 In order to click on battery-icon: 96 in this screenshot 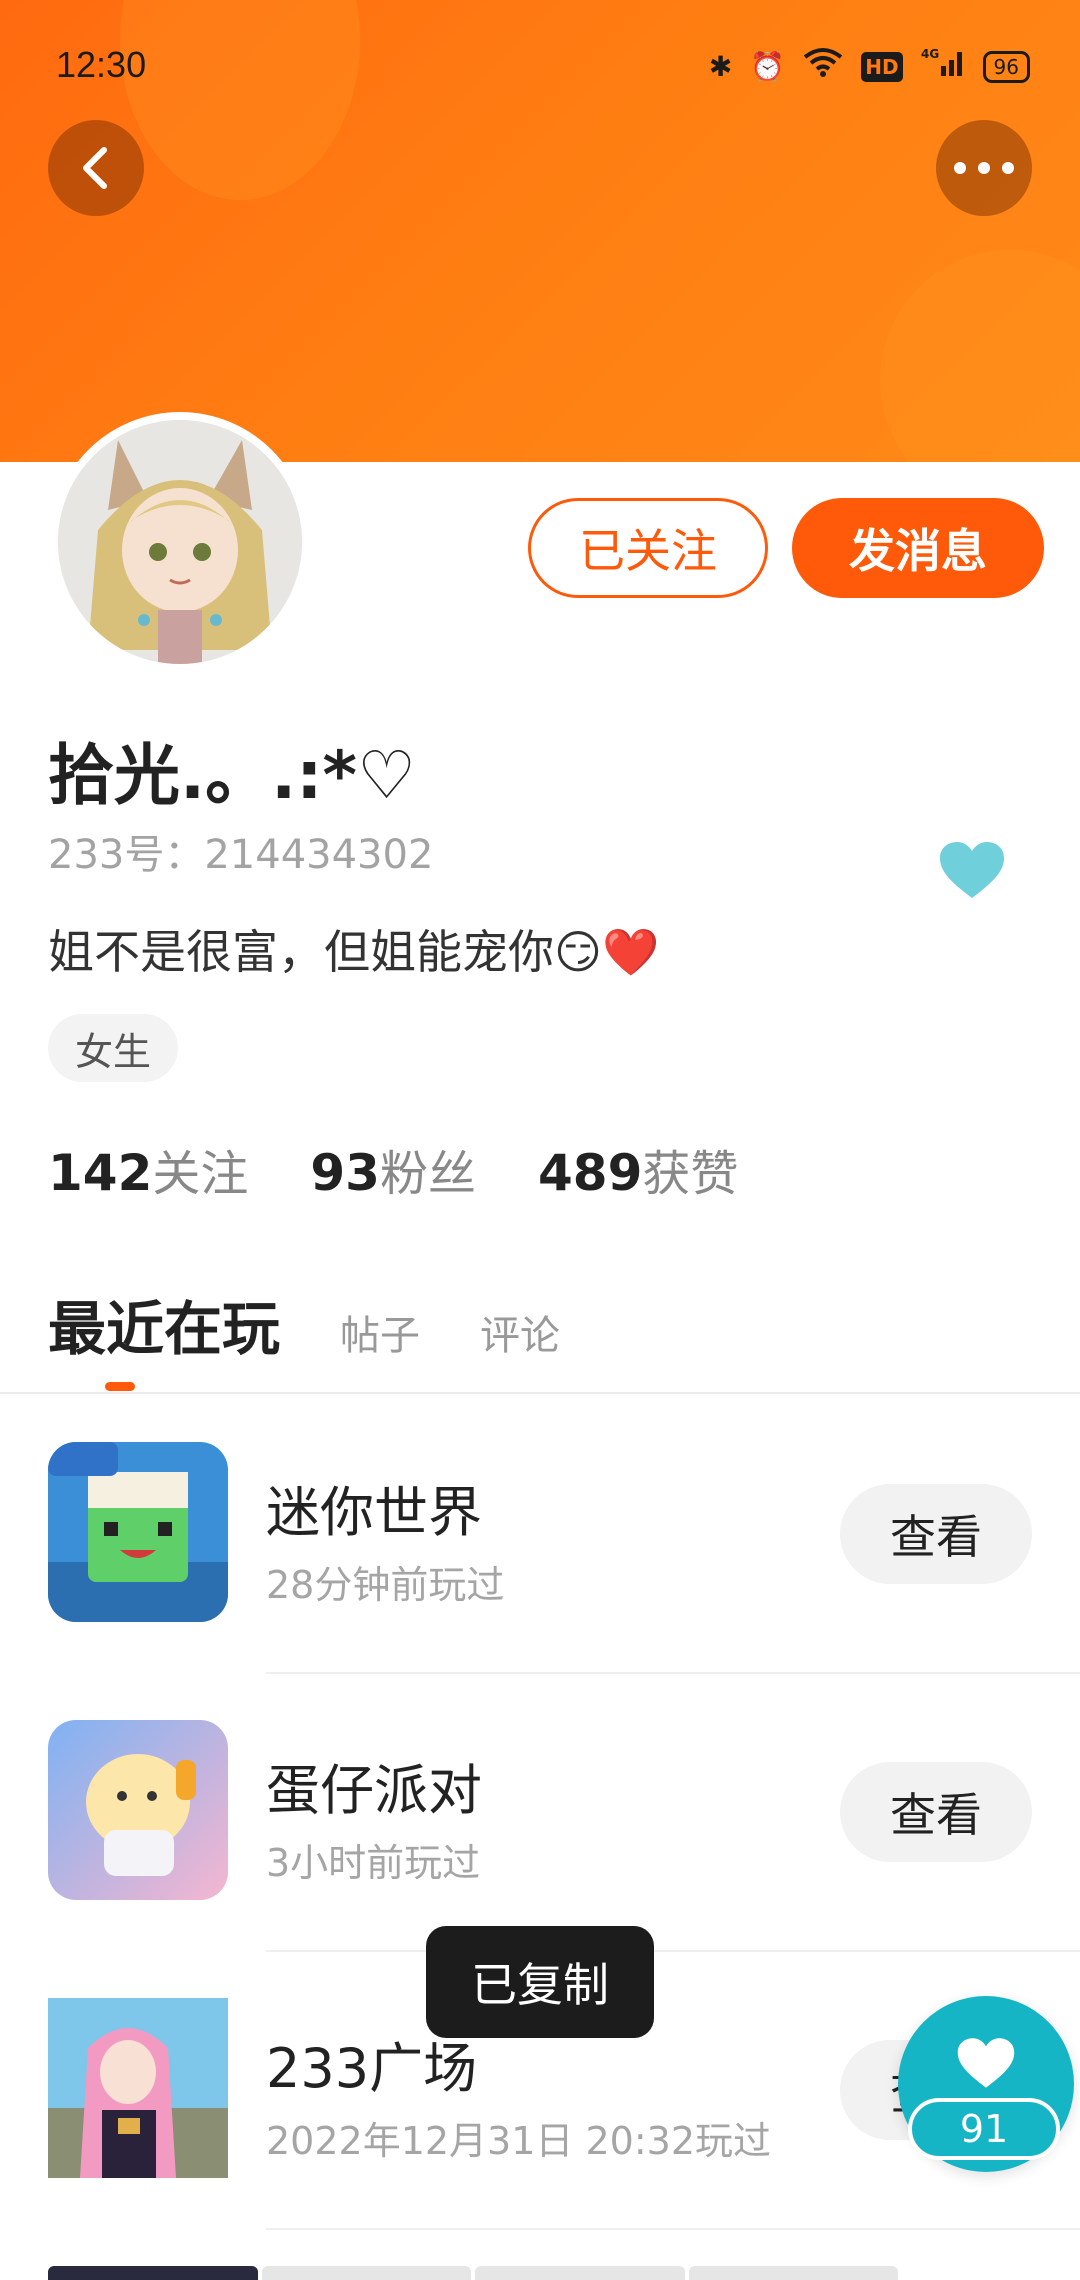, I will do `click(1006, 66)`.